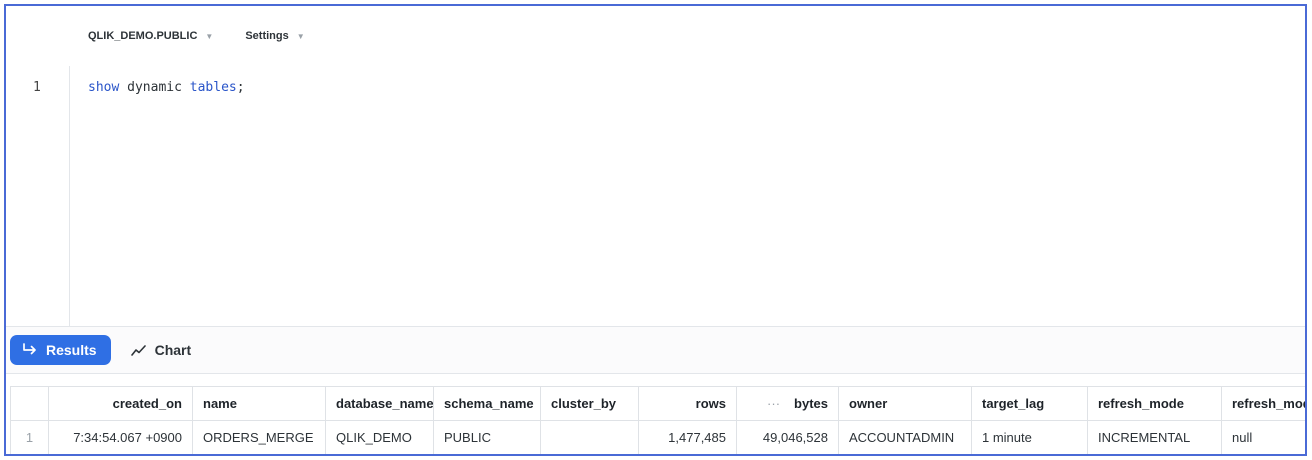 The height and width of the screenshot is (460, 1312). I want to click on column-header-created-on: created_on, so click(120, 403).